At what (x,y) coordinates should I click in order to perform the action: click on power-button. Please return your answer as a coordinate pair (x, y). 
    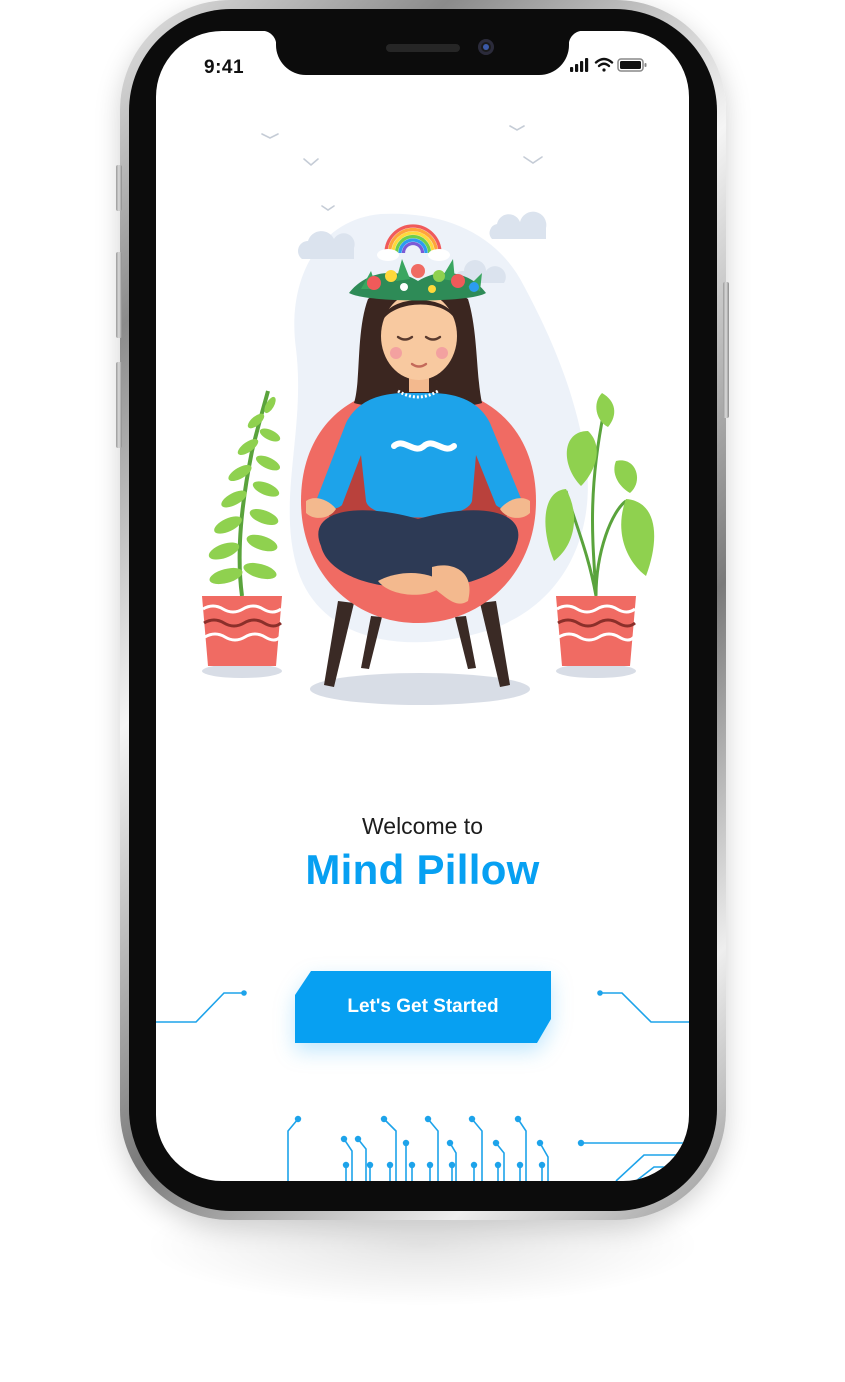
    Looking at the image, I should click on (726, 350).